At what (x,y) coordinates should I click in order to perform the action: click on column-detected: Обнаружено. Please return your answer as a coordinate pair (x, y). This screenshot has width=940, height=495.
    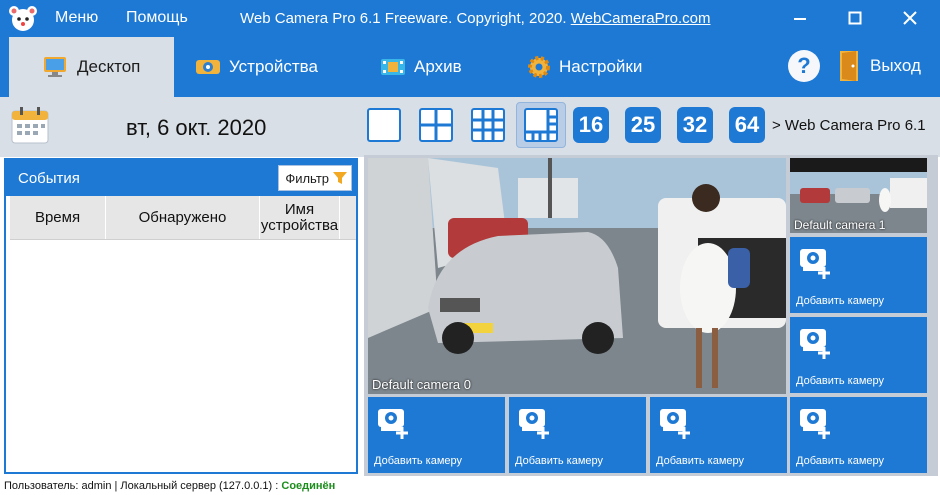
    Looking at the image, I should click on (183, 217).